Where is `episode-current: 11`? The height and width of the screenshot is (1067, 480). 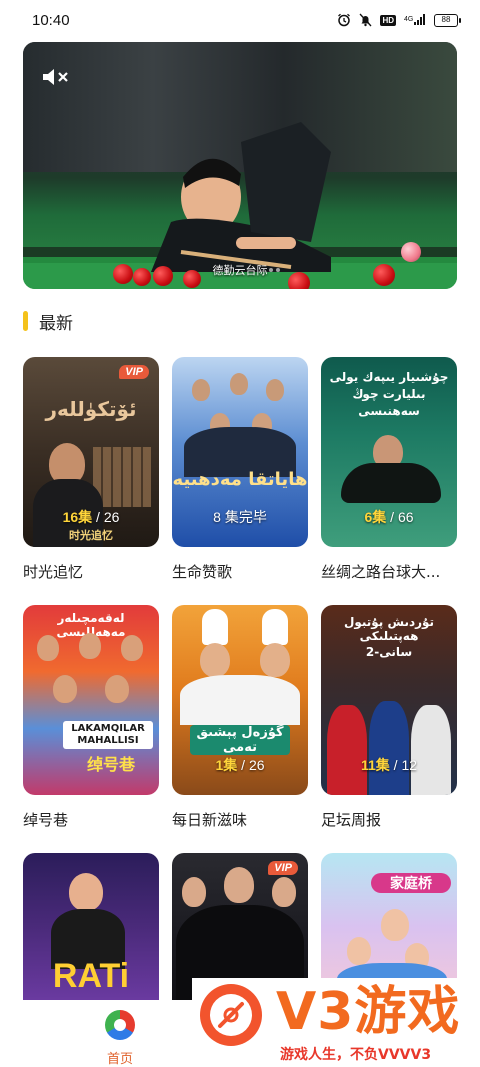
episode-current: 11 is located at coordinates (368, 765).